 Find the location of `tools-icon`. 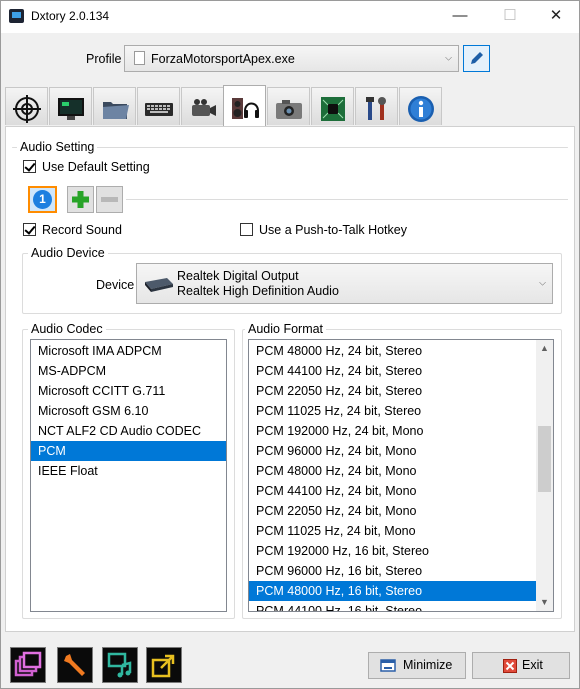

tools-icon is located at coordinates (376, 108).